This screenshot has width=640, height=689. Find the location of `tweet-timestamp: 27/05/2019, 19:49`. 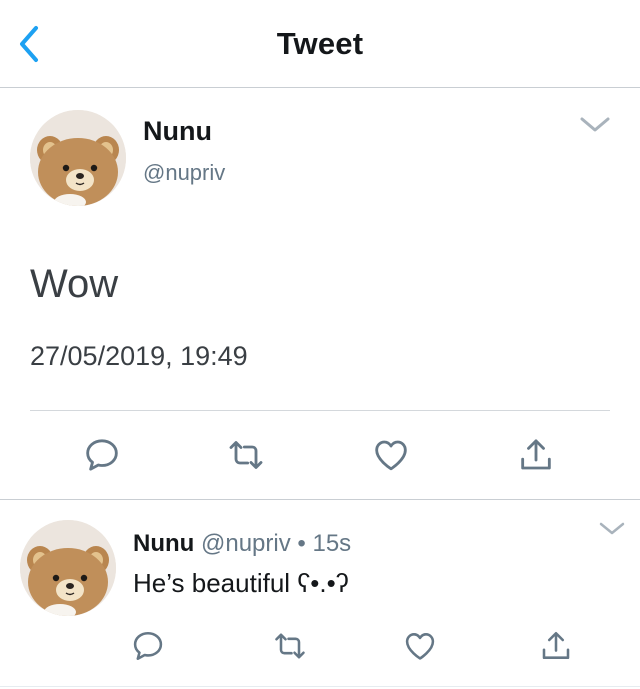

tweet-timestamp: 27/05/2019, 19:49 is located at coordinates (139, 356).